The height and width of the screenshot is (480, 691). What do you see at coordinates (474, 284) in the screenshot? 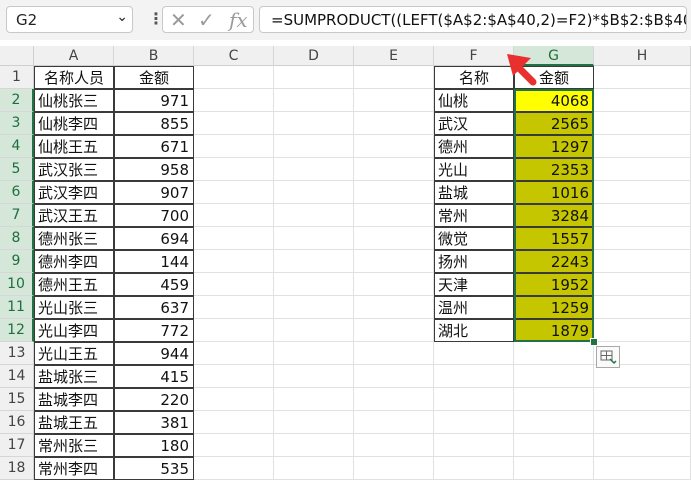
I see `table2-name-cell: 天津` at bounding box center [474, 284].